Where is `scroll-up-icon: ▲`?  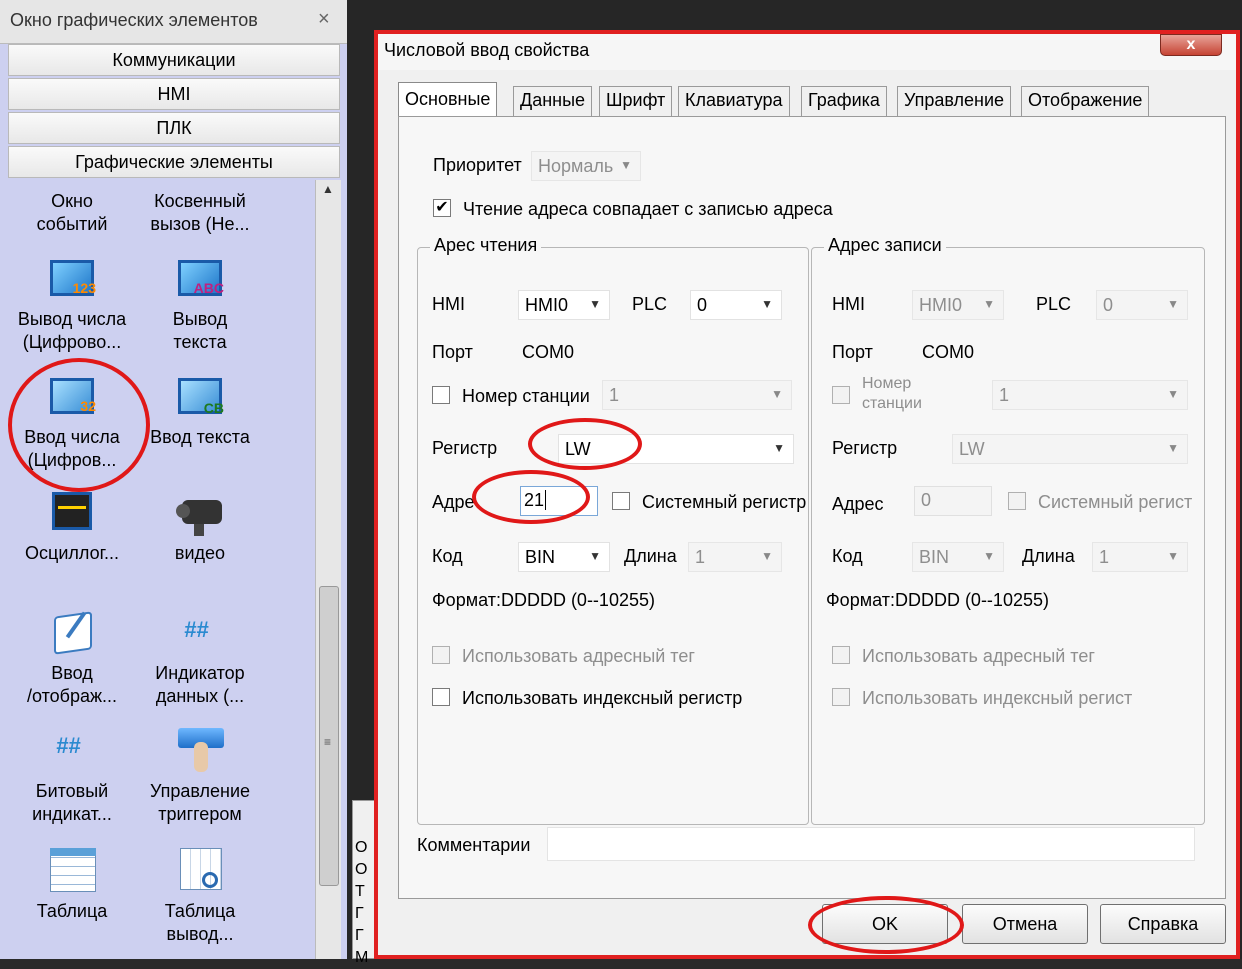 scroll-up-icon: ▲ is located at coordinates (328, 189).